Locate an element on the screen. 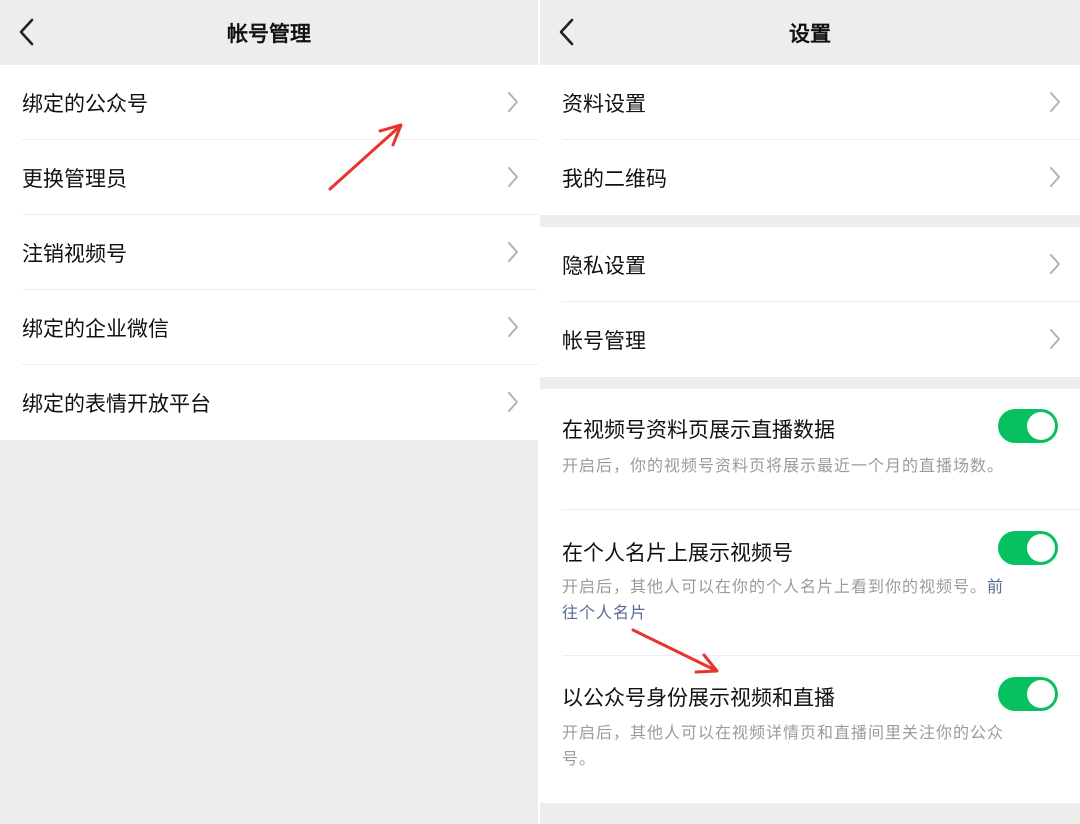 The image size is (1080, 824). item-label: 我的二维码 is located at coordinates (614, 179).